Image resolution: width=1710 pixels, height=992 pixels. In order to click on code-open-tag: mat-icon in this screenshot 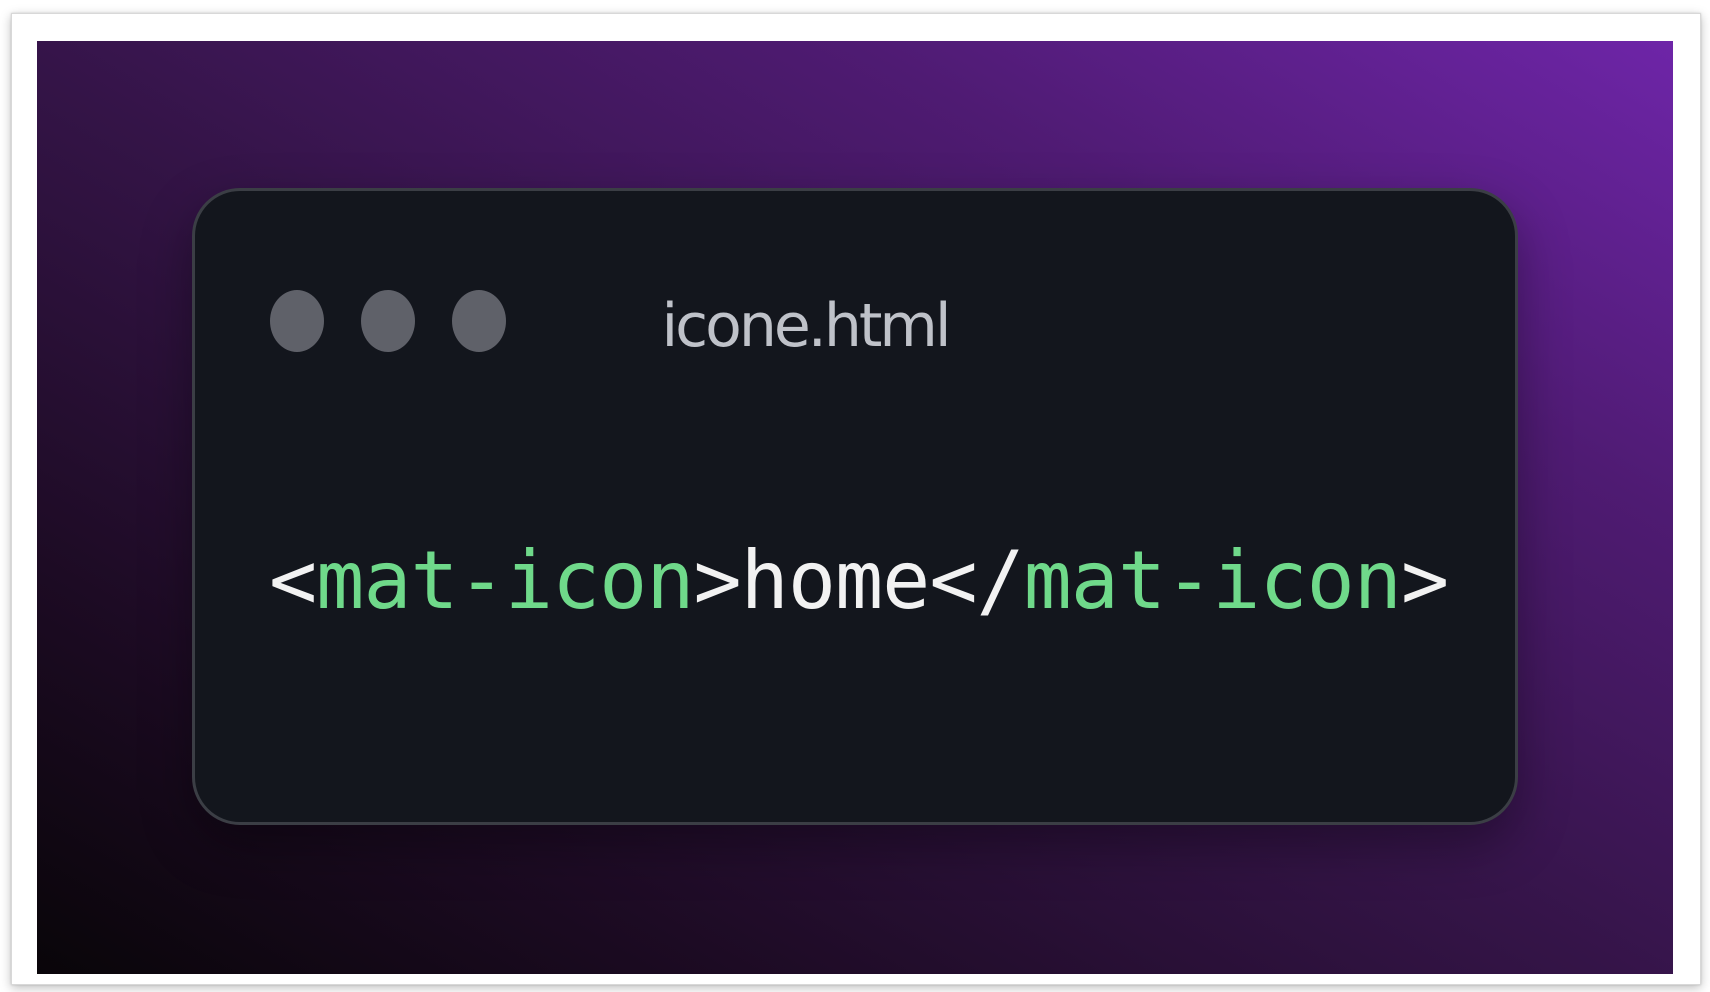, I will do `click(505, 580)`.